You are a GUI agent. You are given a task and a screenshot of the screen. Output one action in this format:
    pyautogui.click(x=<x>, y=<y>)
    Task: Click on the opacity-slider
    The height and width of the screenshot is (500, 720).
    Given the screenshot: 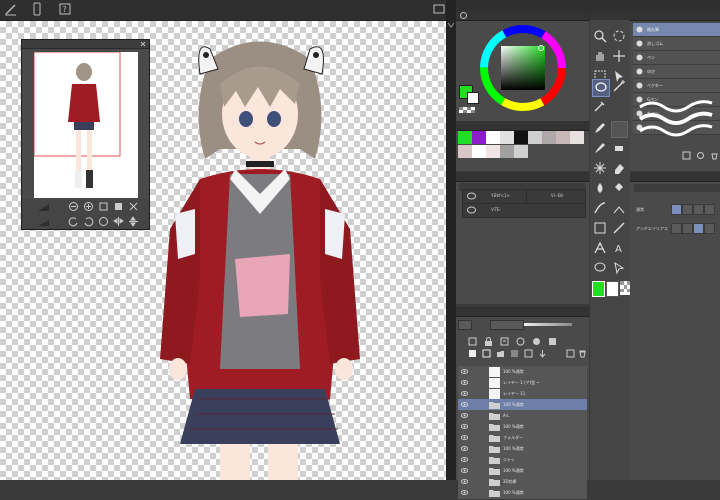 What is the action you would take?
    pyautogui.click(x=548, y=324)
    